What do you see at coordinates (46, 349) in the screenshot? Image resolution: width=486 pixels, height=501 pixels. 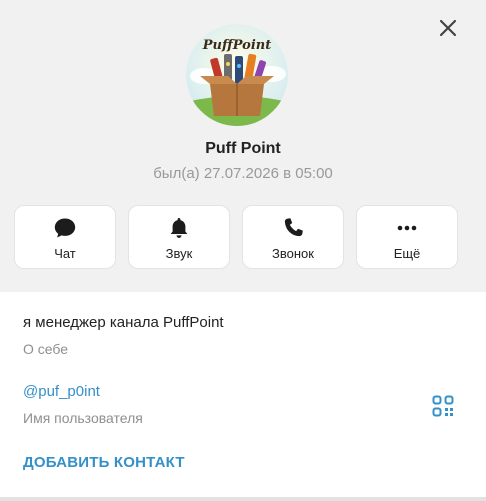 I see `bio-label: О себе` at bounding box center [46, 349].